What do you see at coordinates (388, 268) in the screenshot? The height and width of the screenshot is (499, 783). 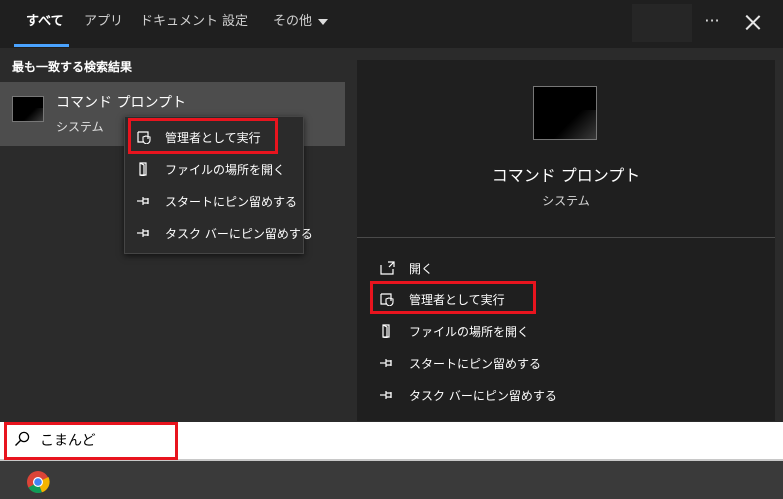 I see `open-icon` at bounding box center [388, 268].